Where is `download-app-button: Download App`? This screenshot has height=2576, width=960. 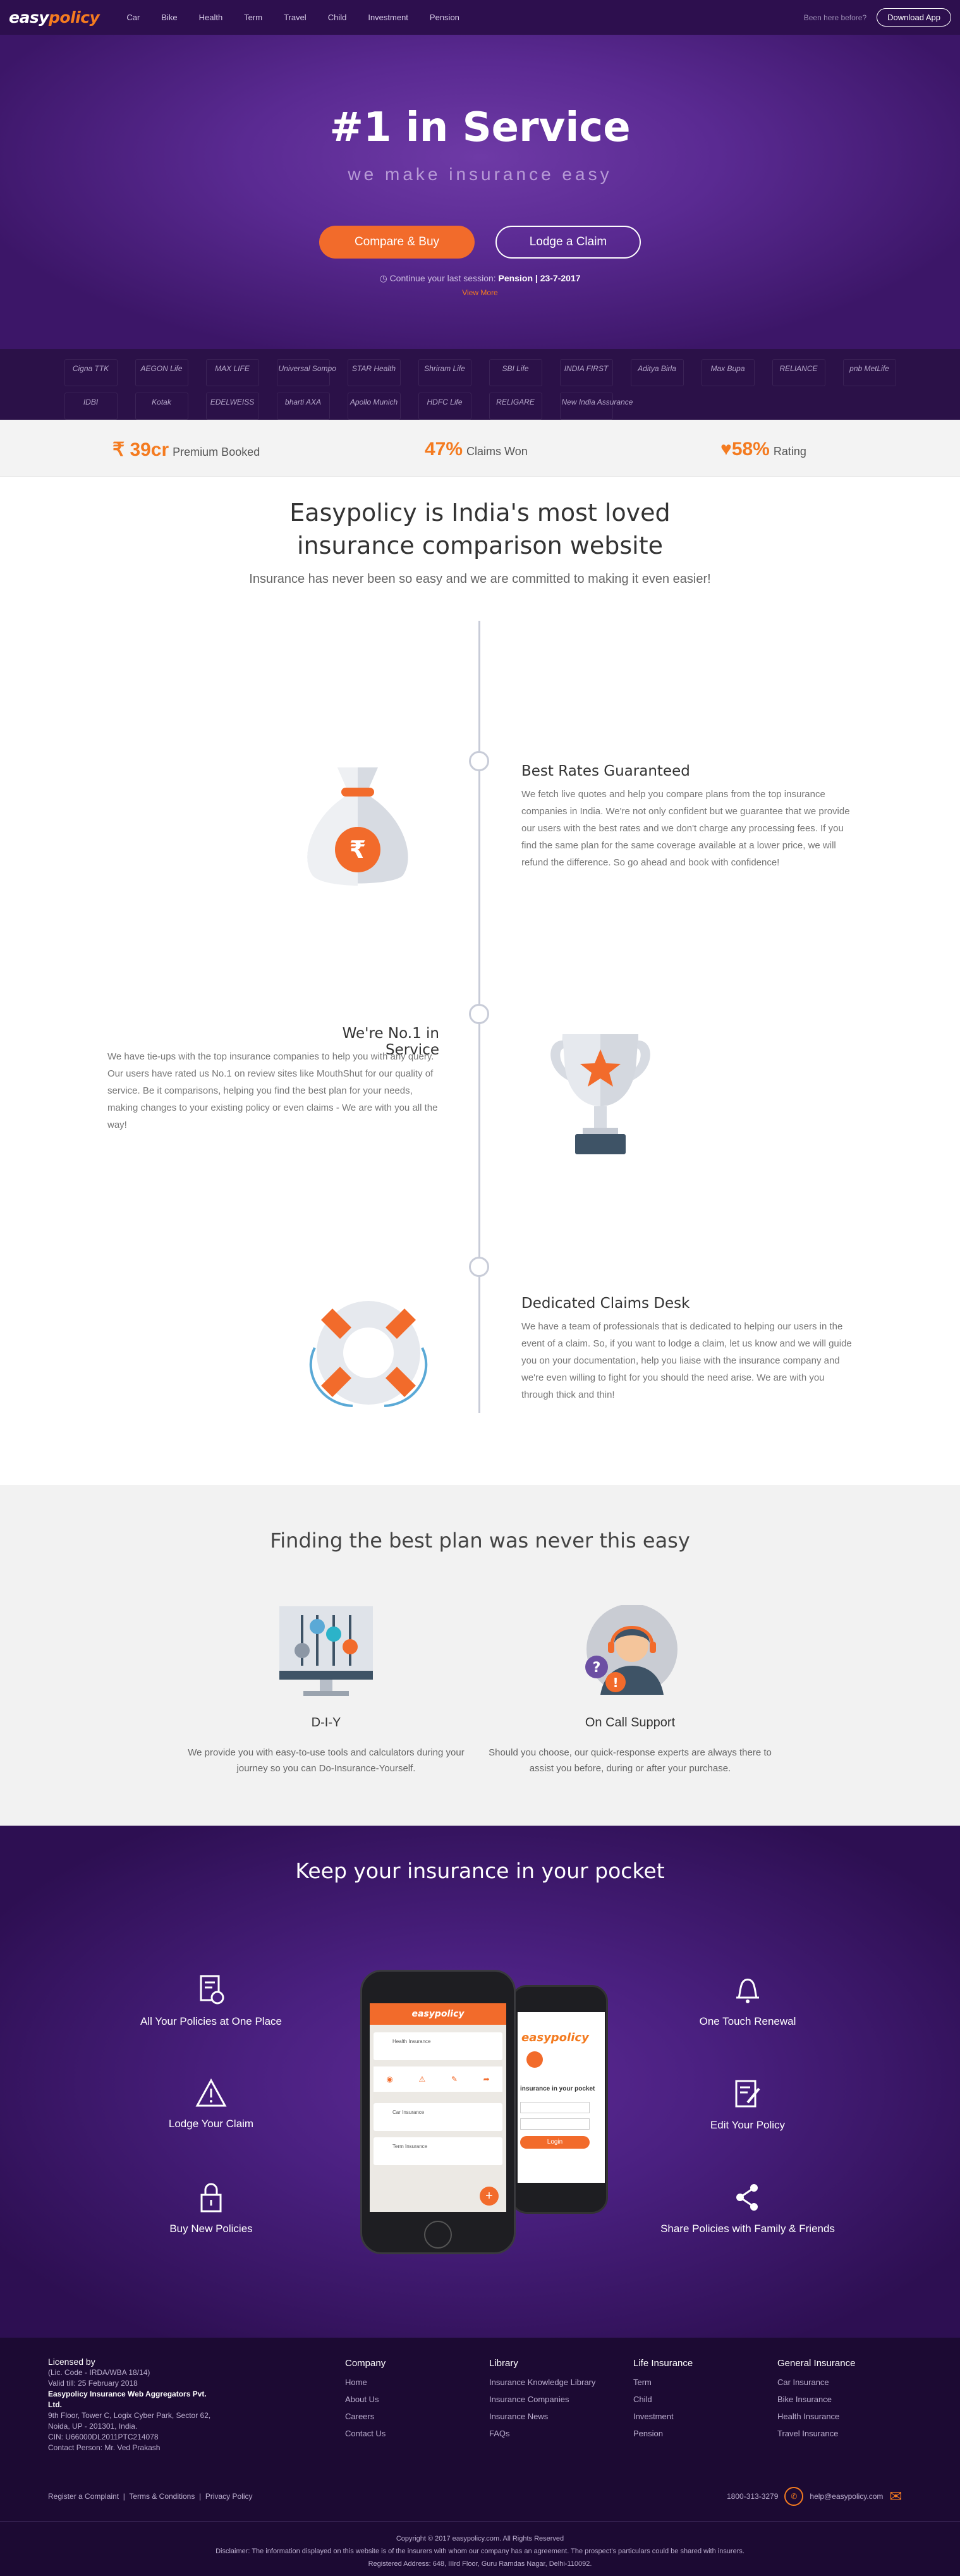 download-app-button: Download App is located at coordinates (914, 17).